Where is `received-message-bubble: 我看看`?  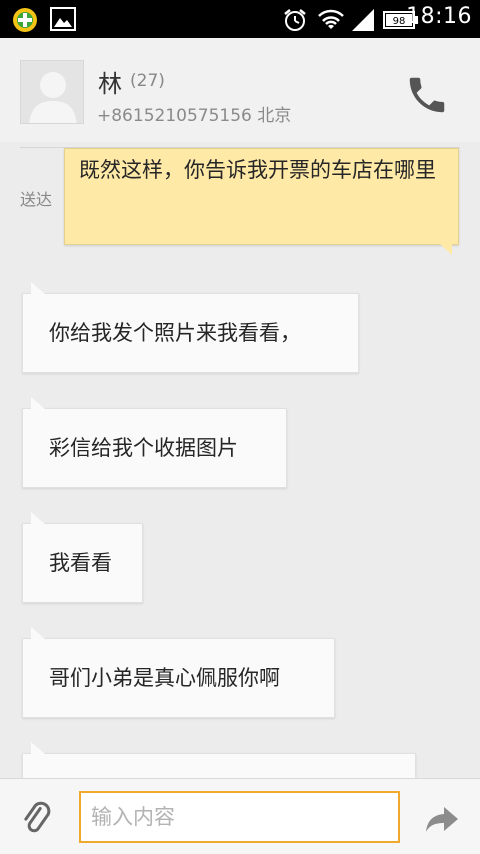 received-message-bubble: 我看看 is located at coordinates (82, 557).